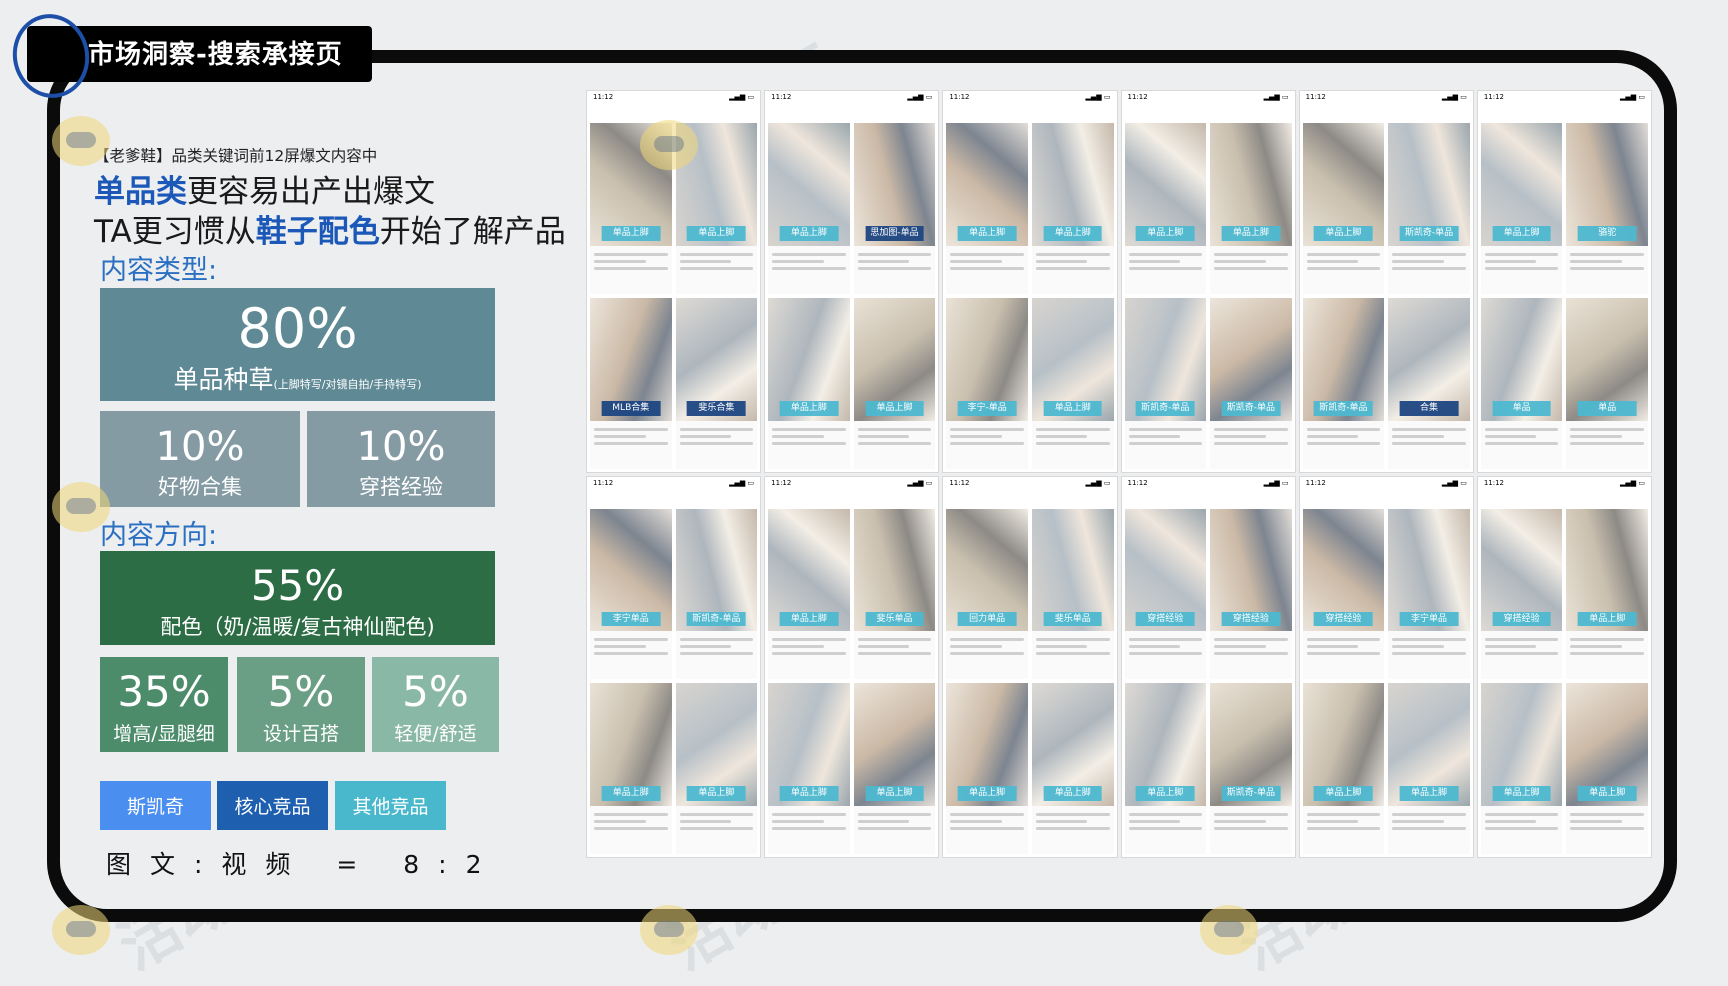  I want to click on note-feed: 穿搭经验 单品上脚 单品上脚 单品上脚, so click(1564, 681).